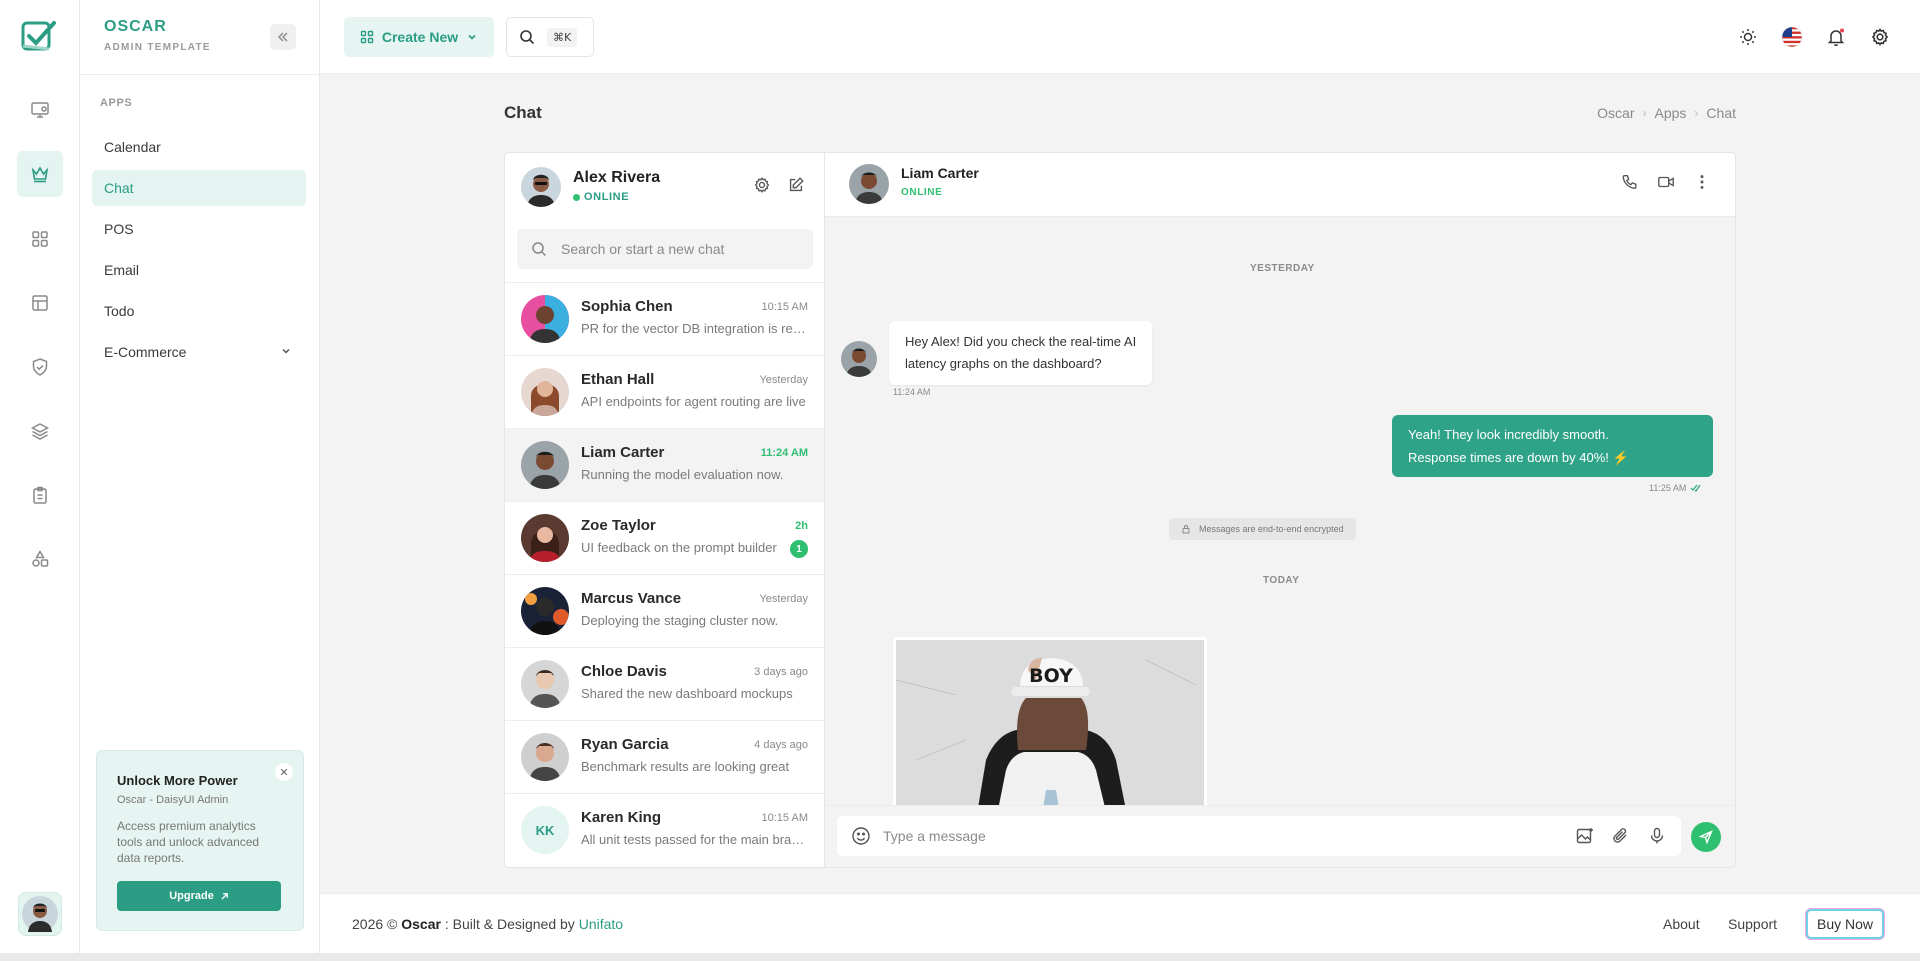 This screenshot has height=961, width=1920. I want to click on create-new-button: Create New, so click(419, 37).